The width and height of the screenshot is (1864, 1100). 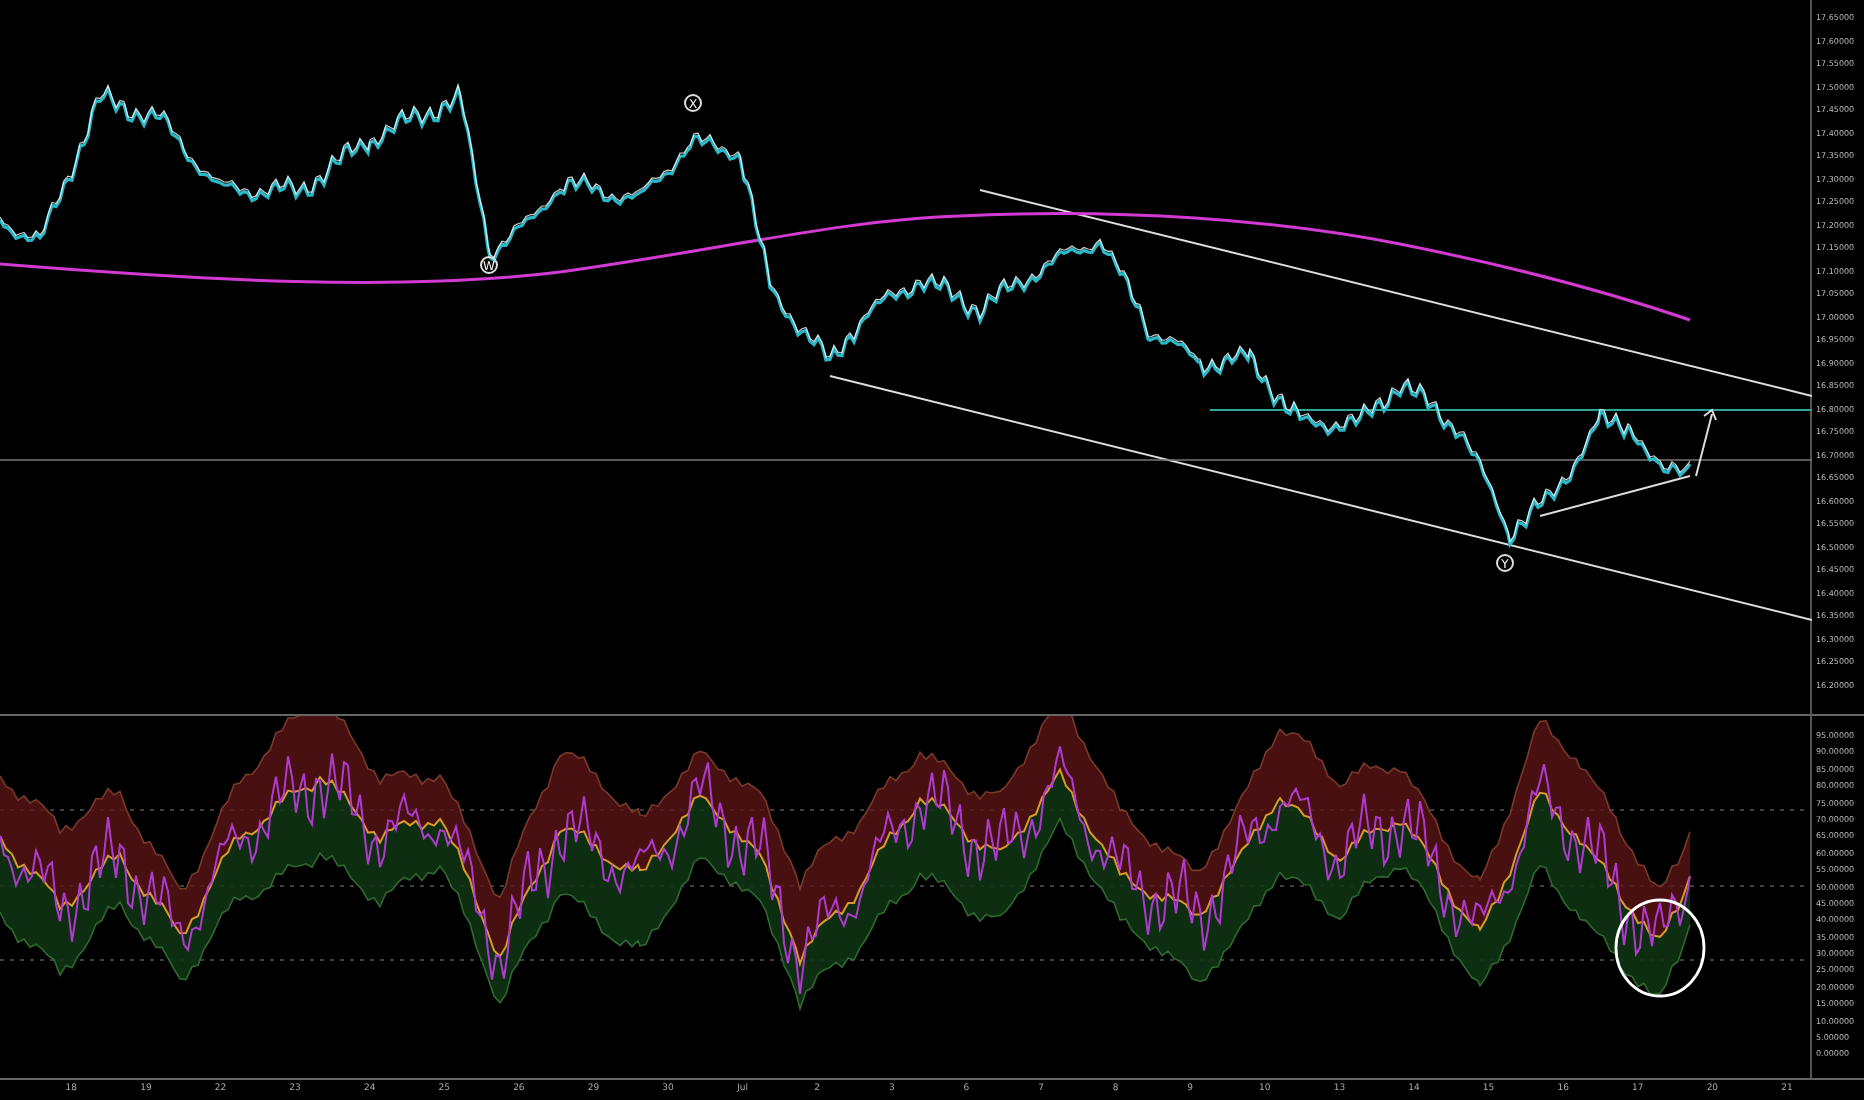 What do you see at coordinates (1706, 442) in the screenshot?
I see `arrow-icon` at bounding box center [1706, 442].